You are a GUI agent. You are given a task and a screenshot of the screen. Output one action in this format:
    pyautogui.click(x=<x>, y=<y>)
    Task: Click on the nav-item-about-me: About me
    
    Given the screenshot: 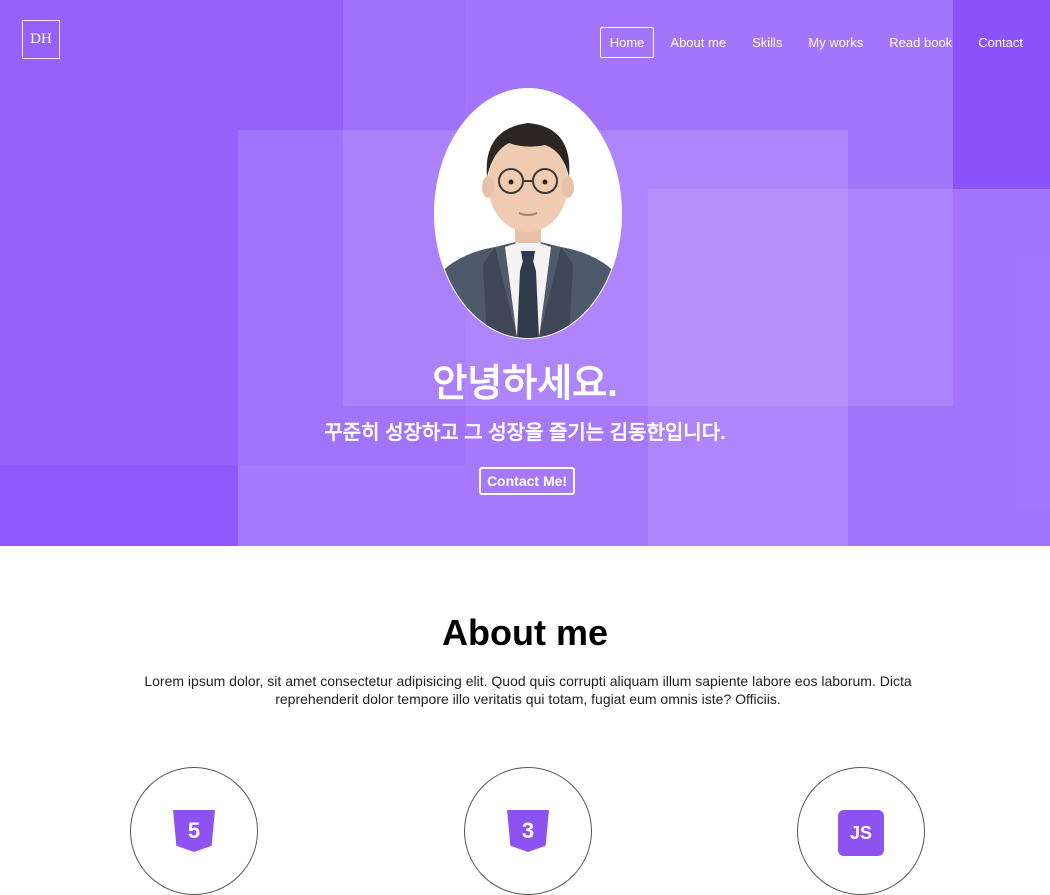 What is the action you would take?
    pyautogui.click(x=698, y=42)
    